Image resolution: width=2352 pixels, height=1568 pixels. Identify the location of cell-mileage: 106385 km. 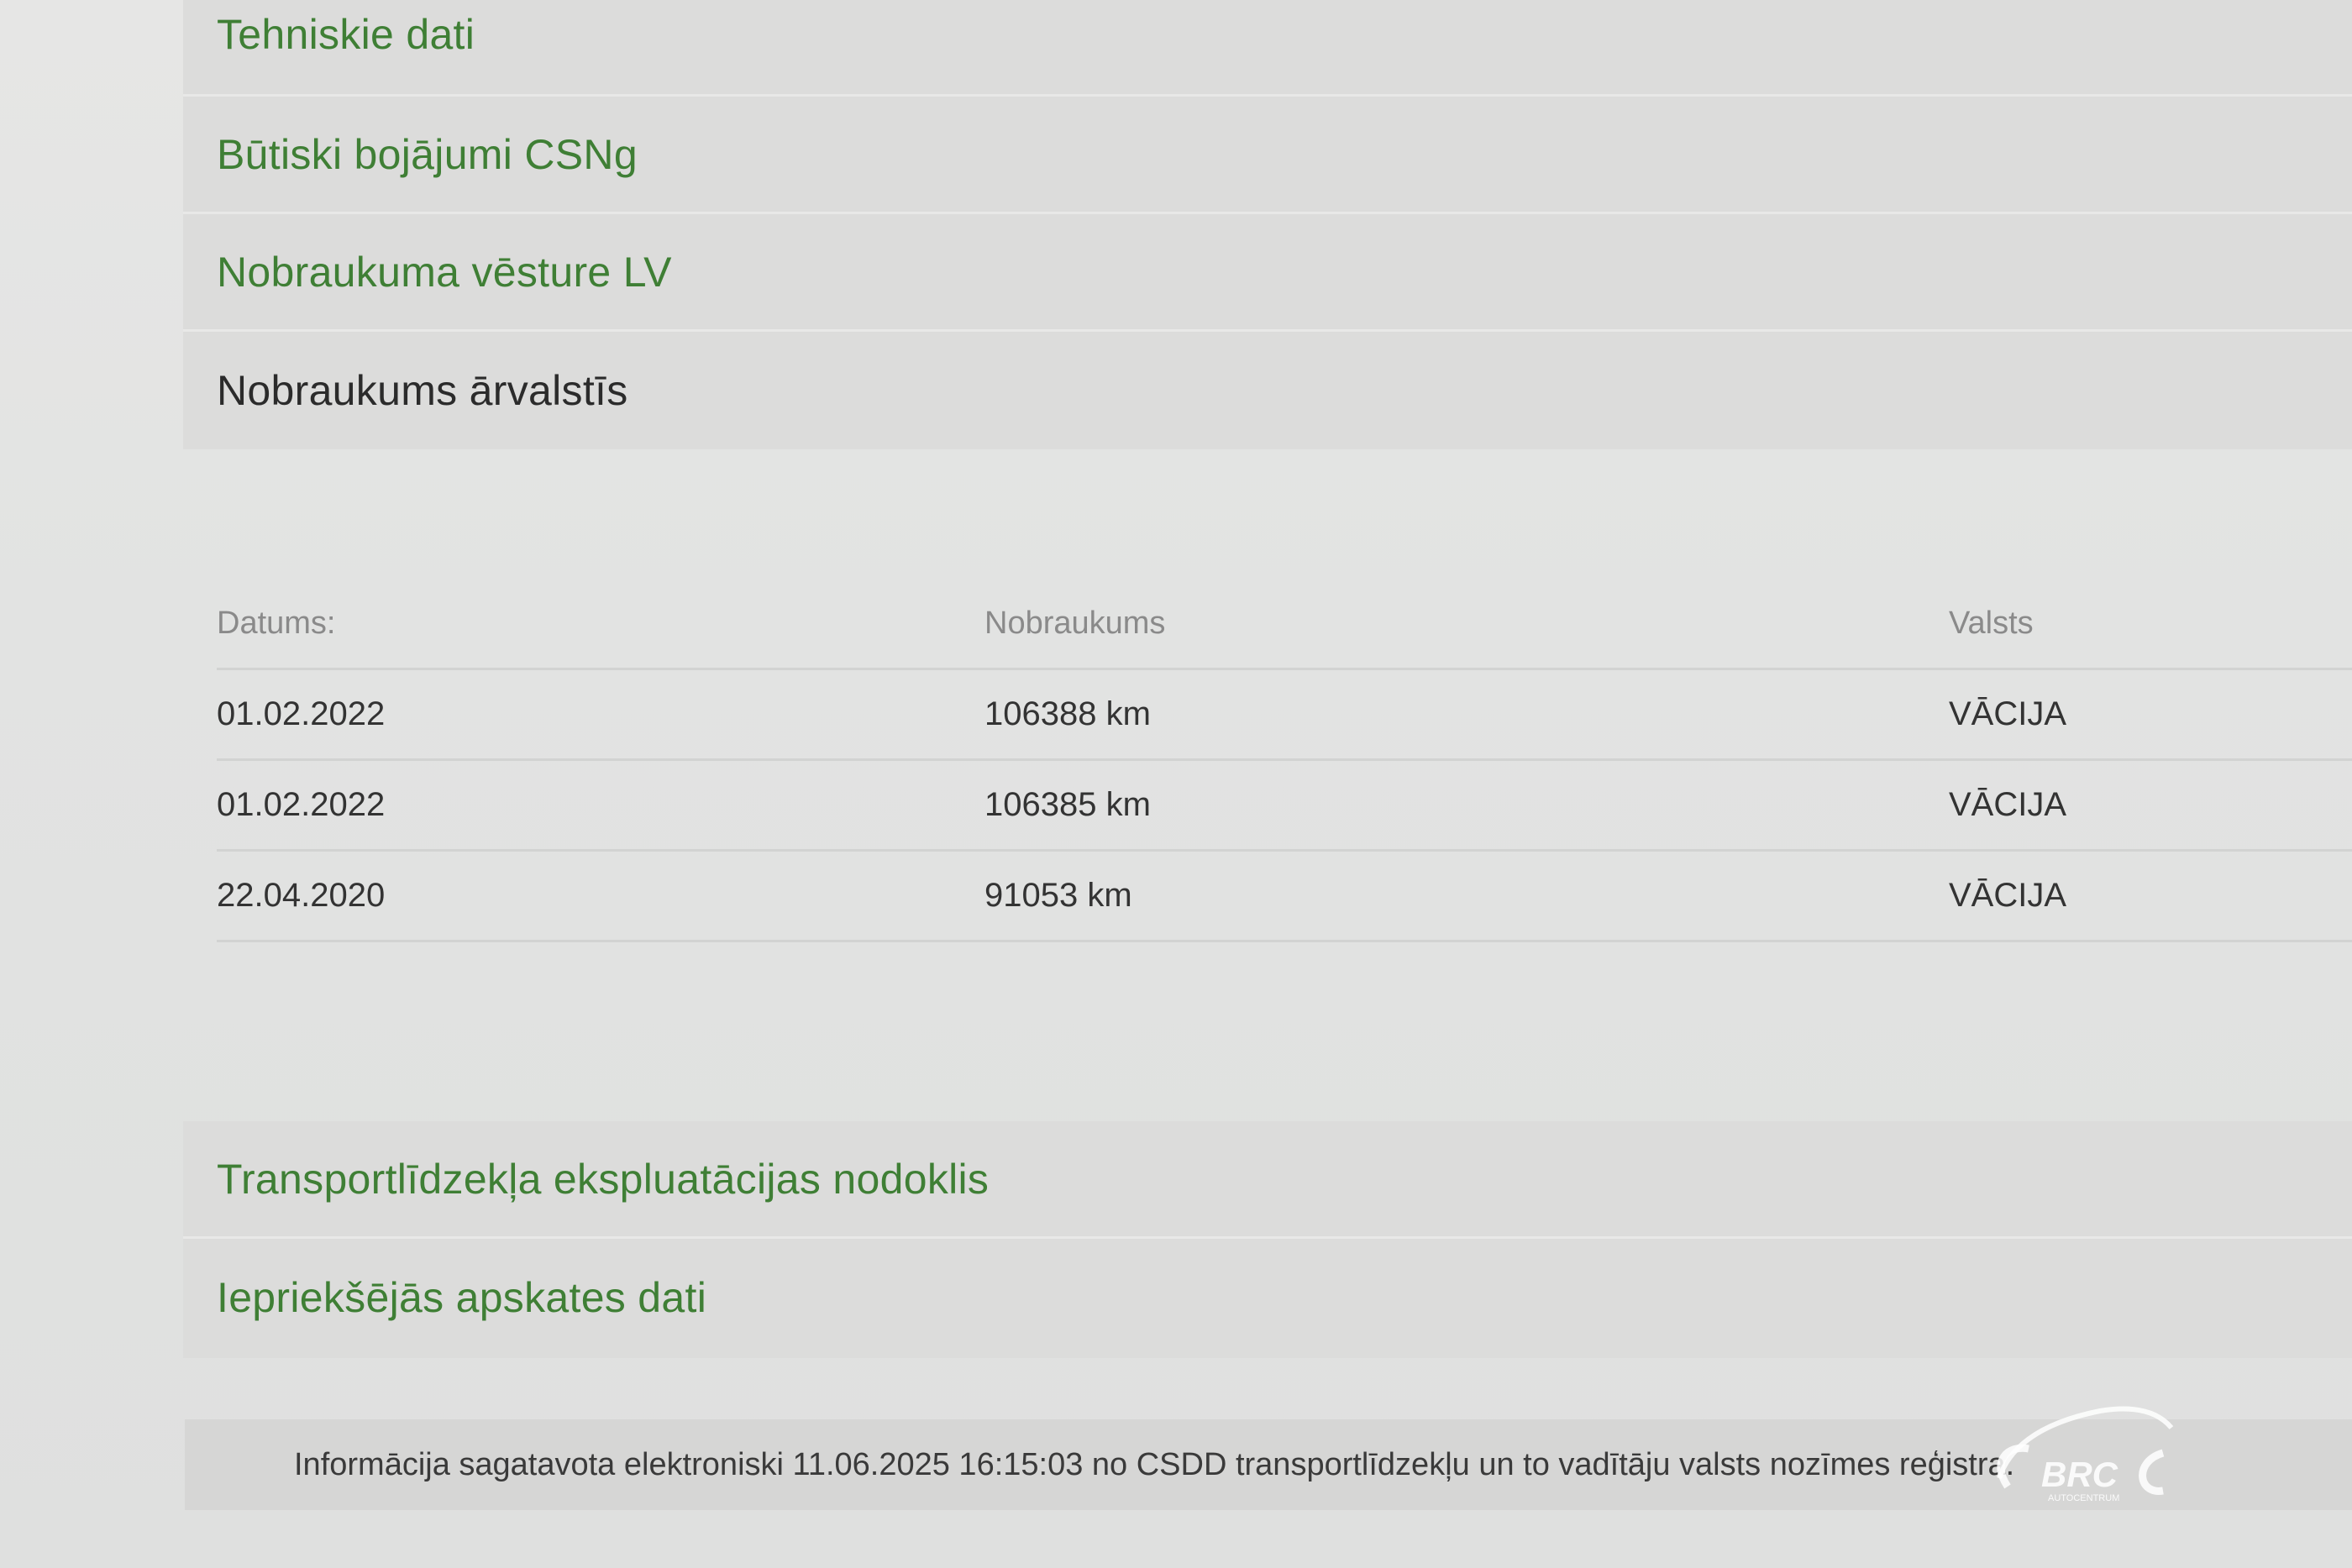
(1067, 804).